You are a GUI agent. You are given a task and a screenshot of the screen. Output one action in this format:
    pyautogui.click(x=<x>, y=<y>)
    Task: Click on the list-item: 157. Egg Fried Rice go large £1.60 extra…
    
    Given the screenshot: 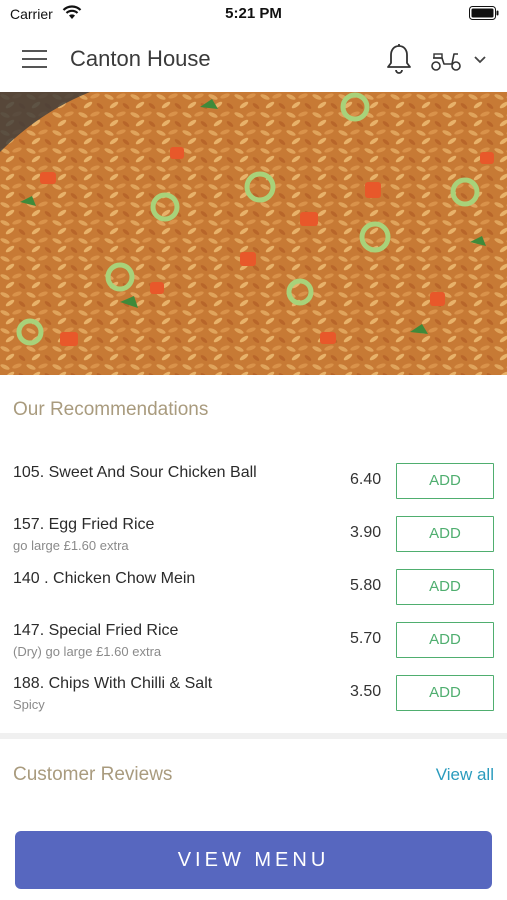 What is the action you would take?
    pyautogui.click(x=253, y=534)
    